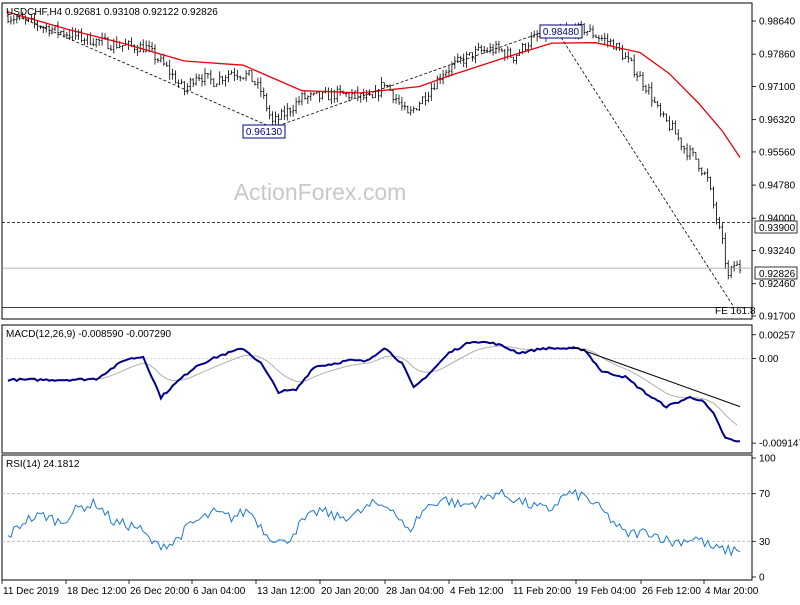 Image resolution: width=800 pixels, height=605 pixels. I want to click on y-tick-label: 0.98640, so click(777, 22).